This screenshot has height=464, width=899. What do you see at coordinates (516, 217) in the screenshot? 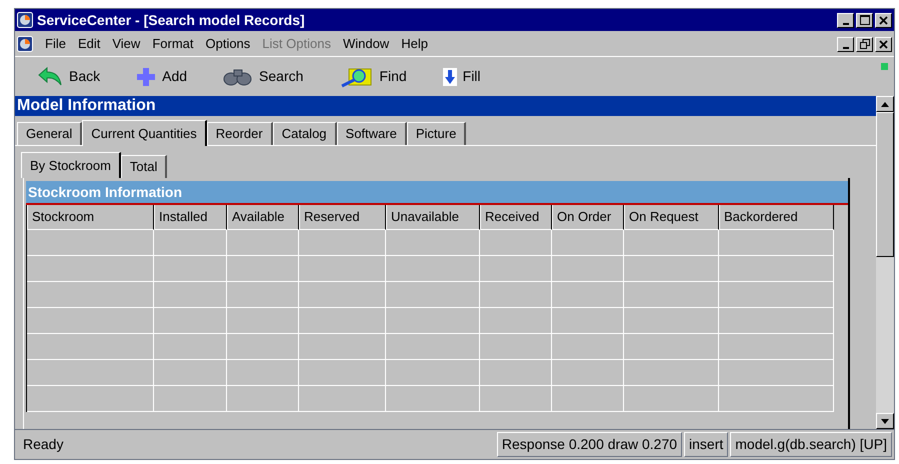
I see `column-header: Received` at bounding box center [516, 217].